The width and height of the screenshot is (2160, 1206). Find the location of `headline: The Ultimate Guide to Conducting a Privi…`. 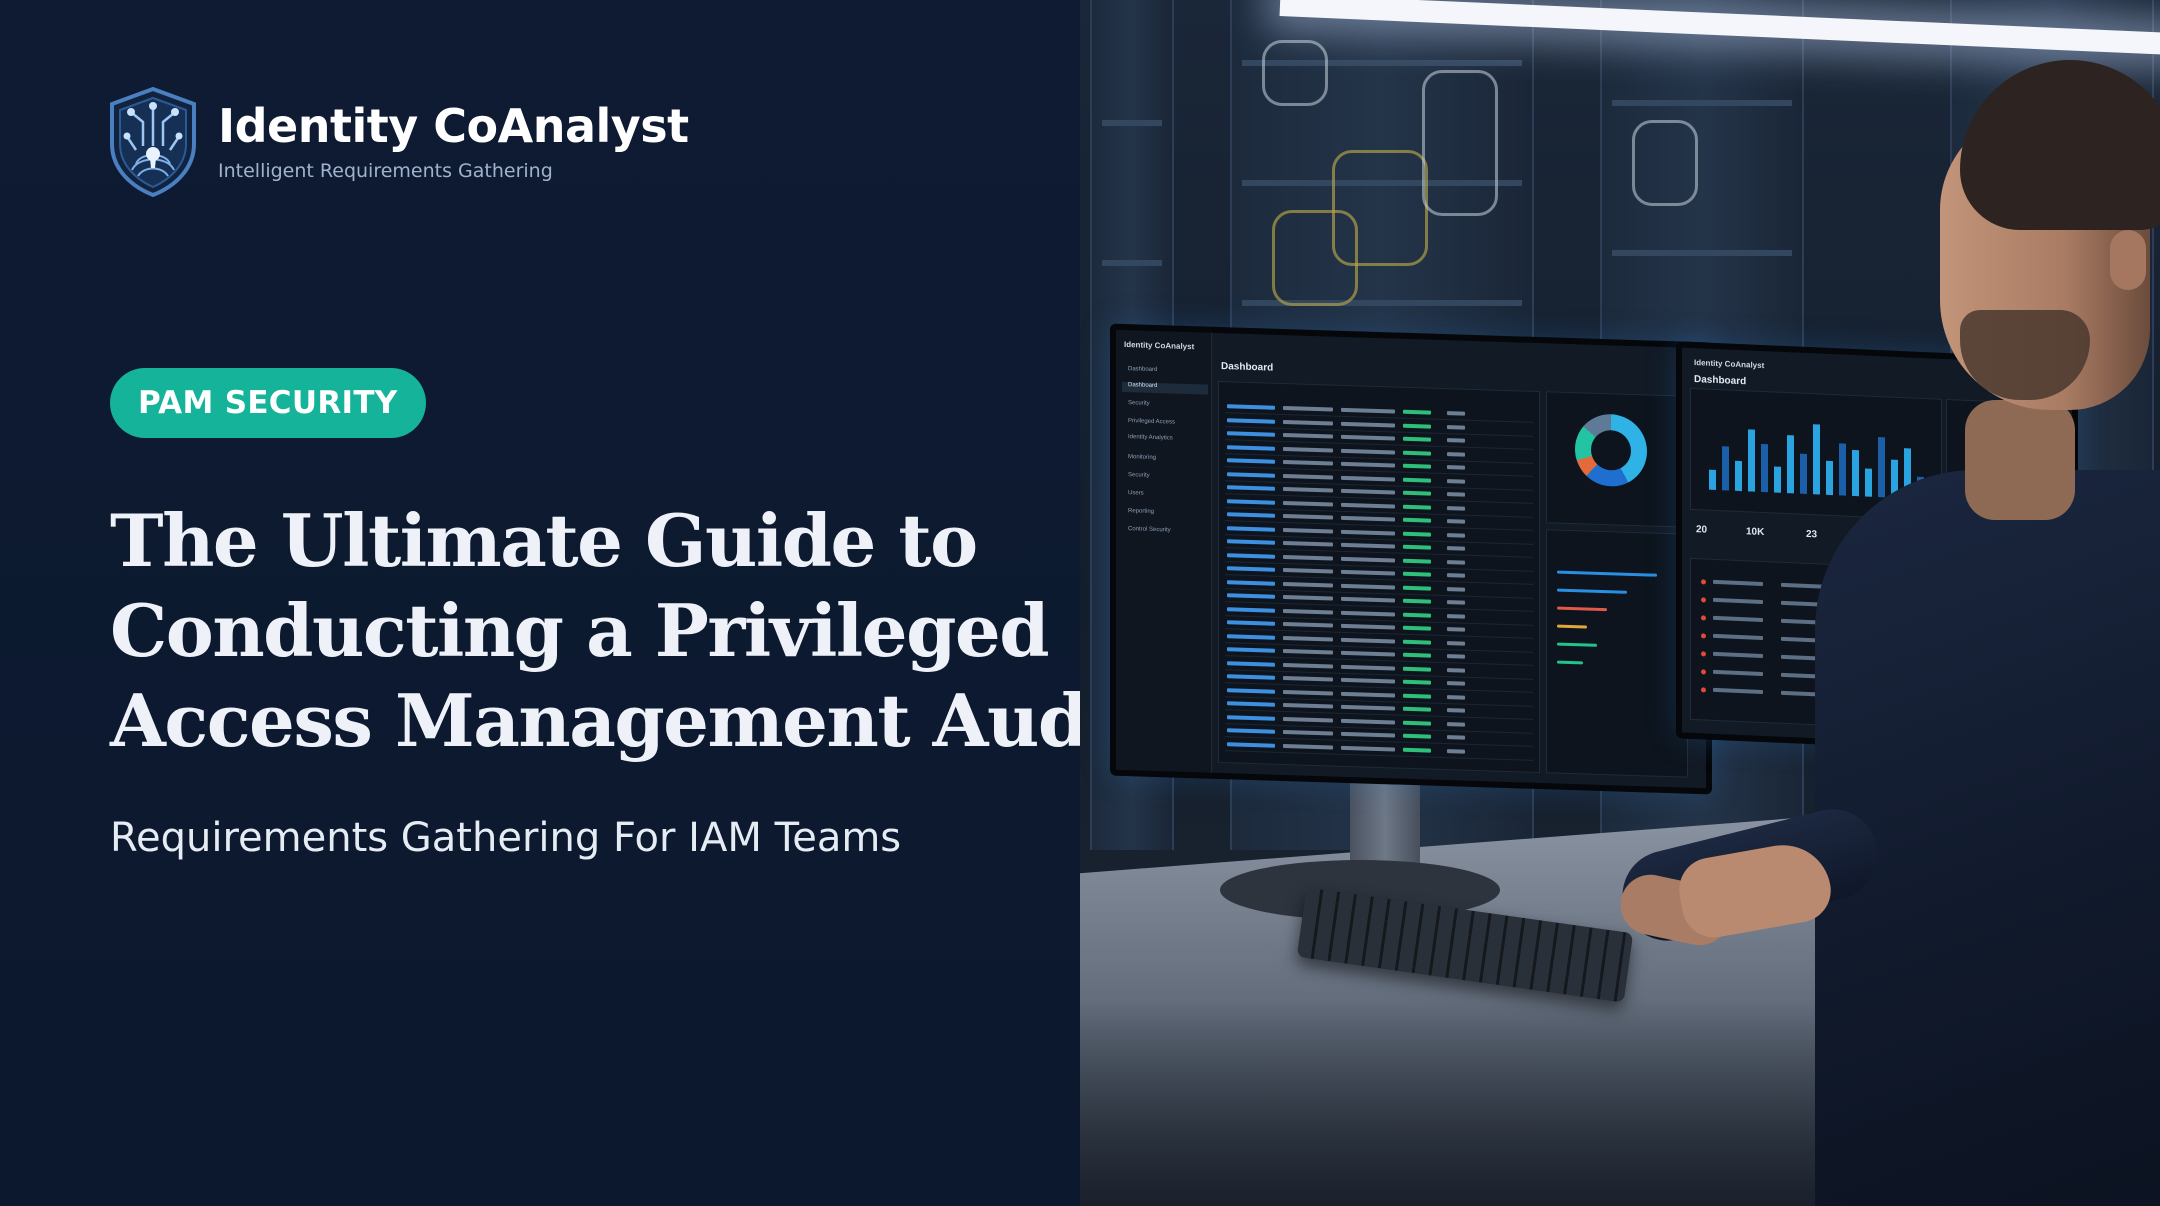

headline: The Ultimate Guide to Conducting a Privi… is located at coordinates (628, 631).